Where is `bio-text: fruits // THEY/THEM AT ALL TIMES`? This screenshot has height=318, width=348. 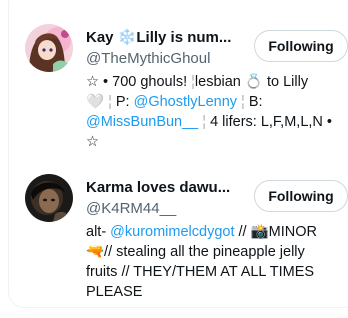
bio-text: fruits // THEY/THEM AT ALL TIMES is located at coordinates (200, 272).